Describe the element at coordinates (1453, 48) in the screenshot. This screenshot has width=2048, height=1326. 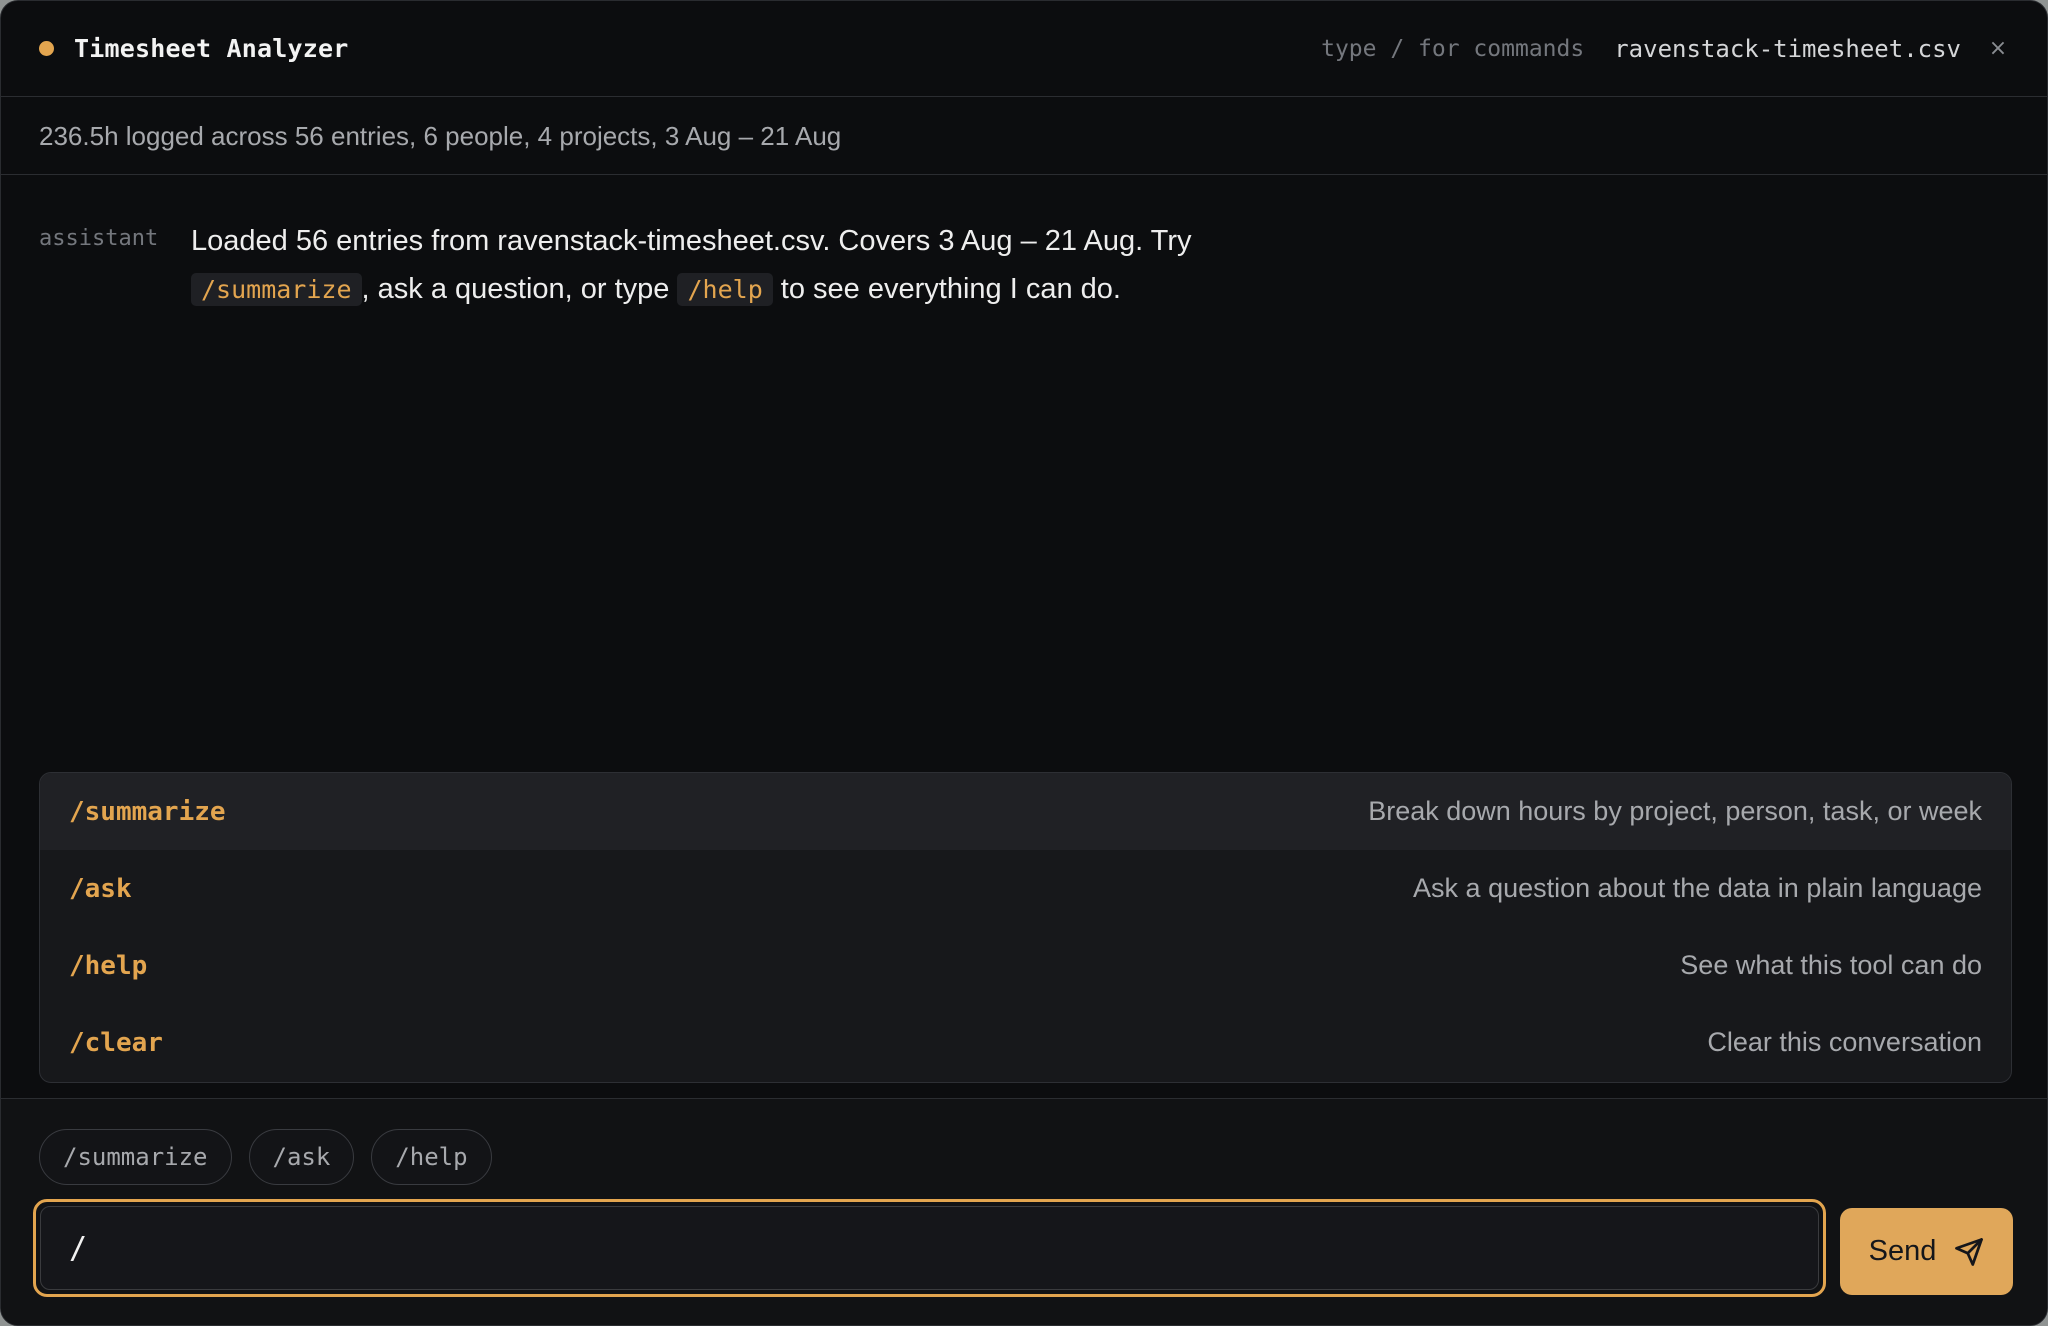
I see `command-hint: type / for commands` at that location.